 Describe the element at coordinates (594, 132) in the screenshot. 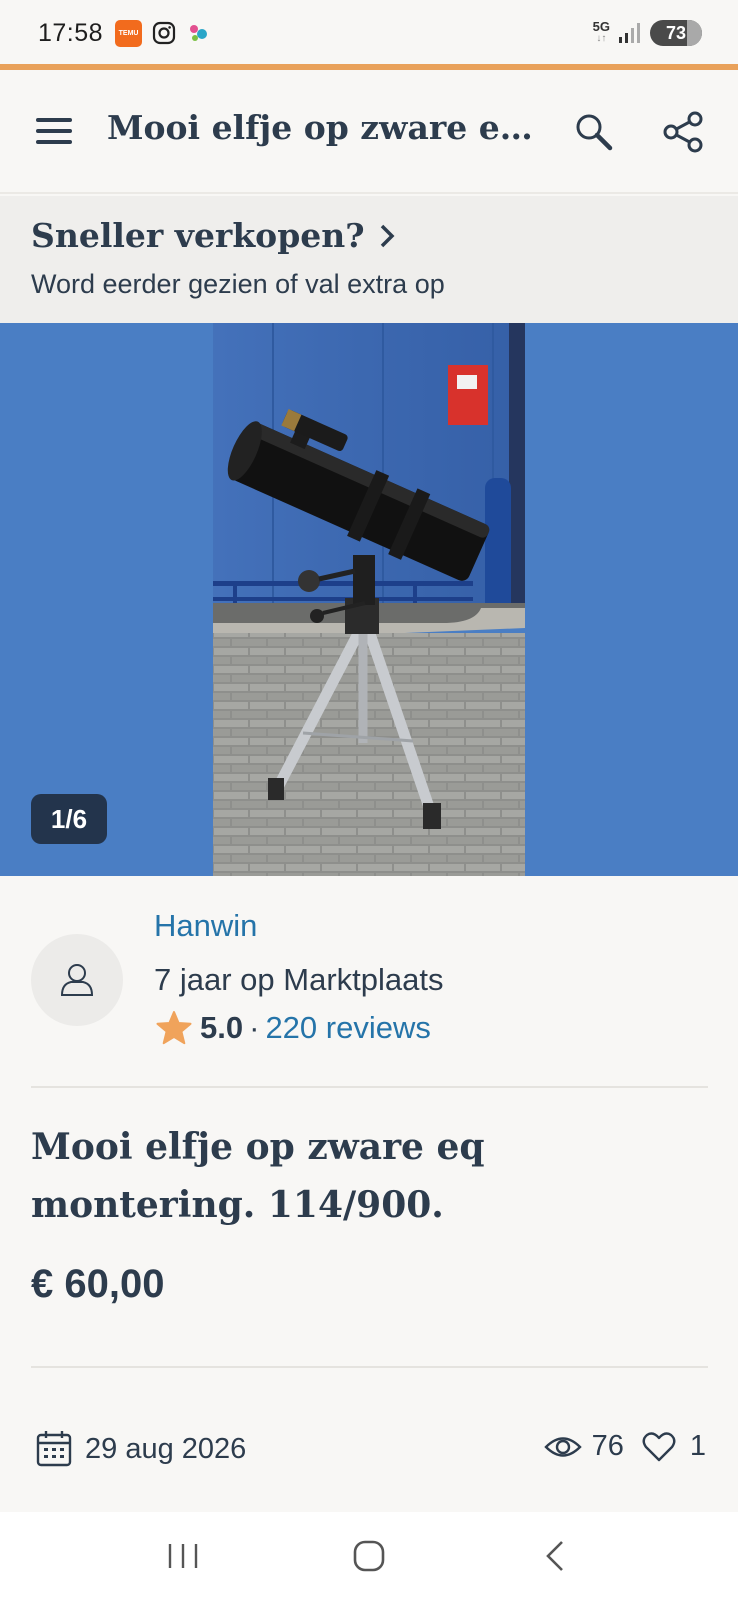

I see `search-icon` at that location.